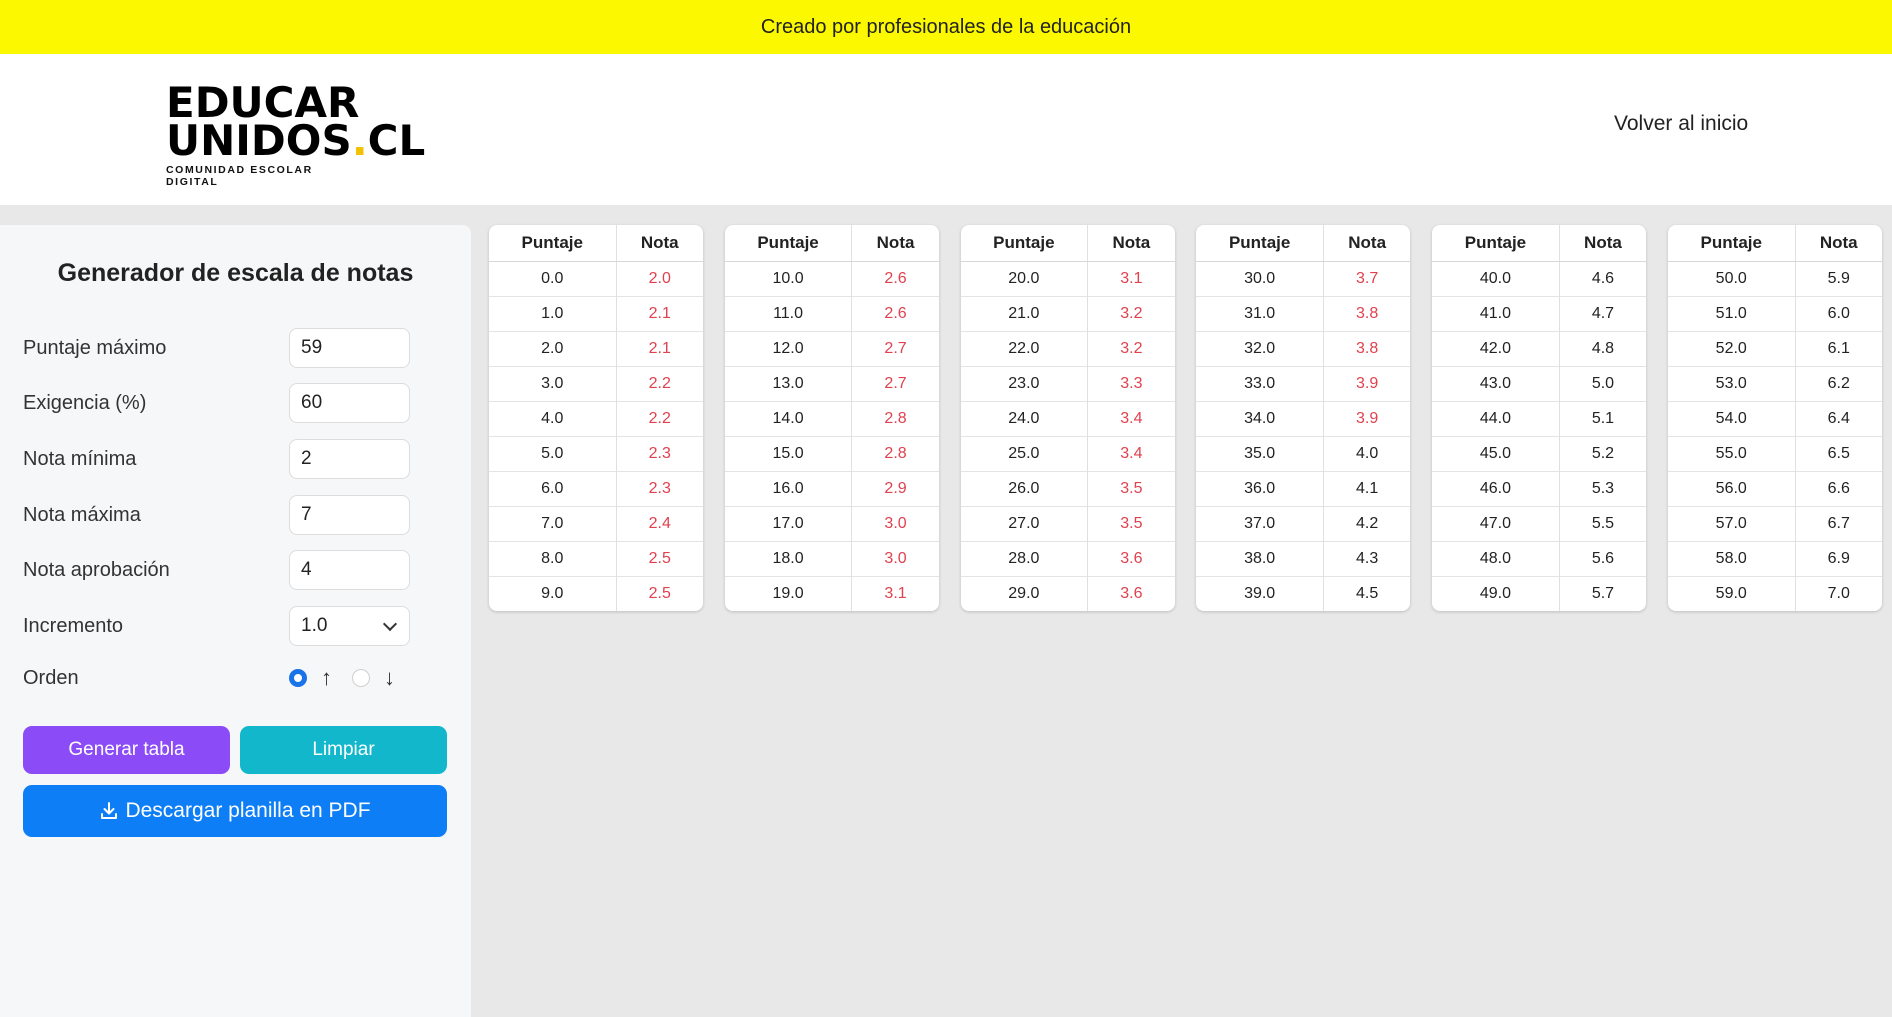 The width and height of the screenshot is (1892, 1017). I want to click on table-row: 15.0 2.8, so click(831, 453).